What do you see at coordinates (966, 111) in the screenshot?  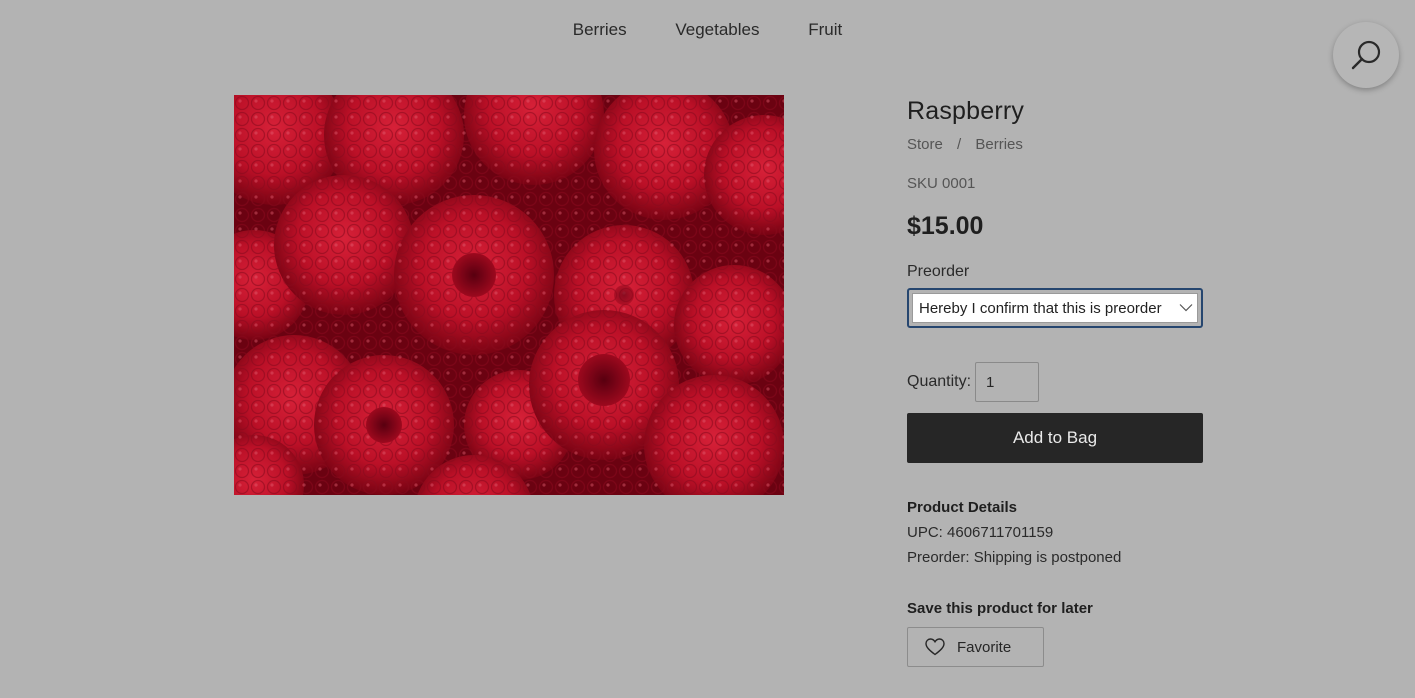 I see `product-title: Raspberry` at bounding box center [966, 111].